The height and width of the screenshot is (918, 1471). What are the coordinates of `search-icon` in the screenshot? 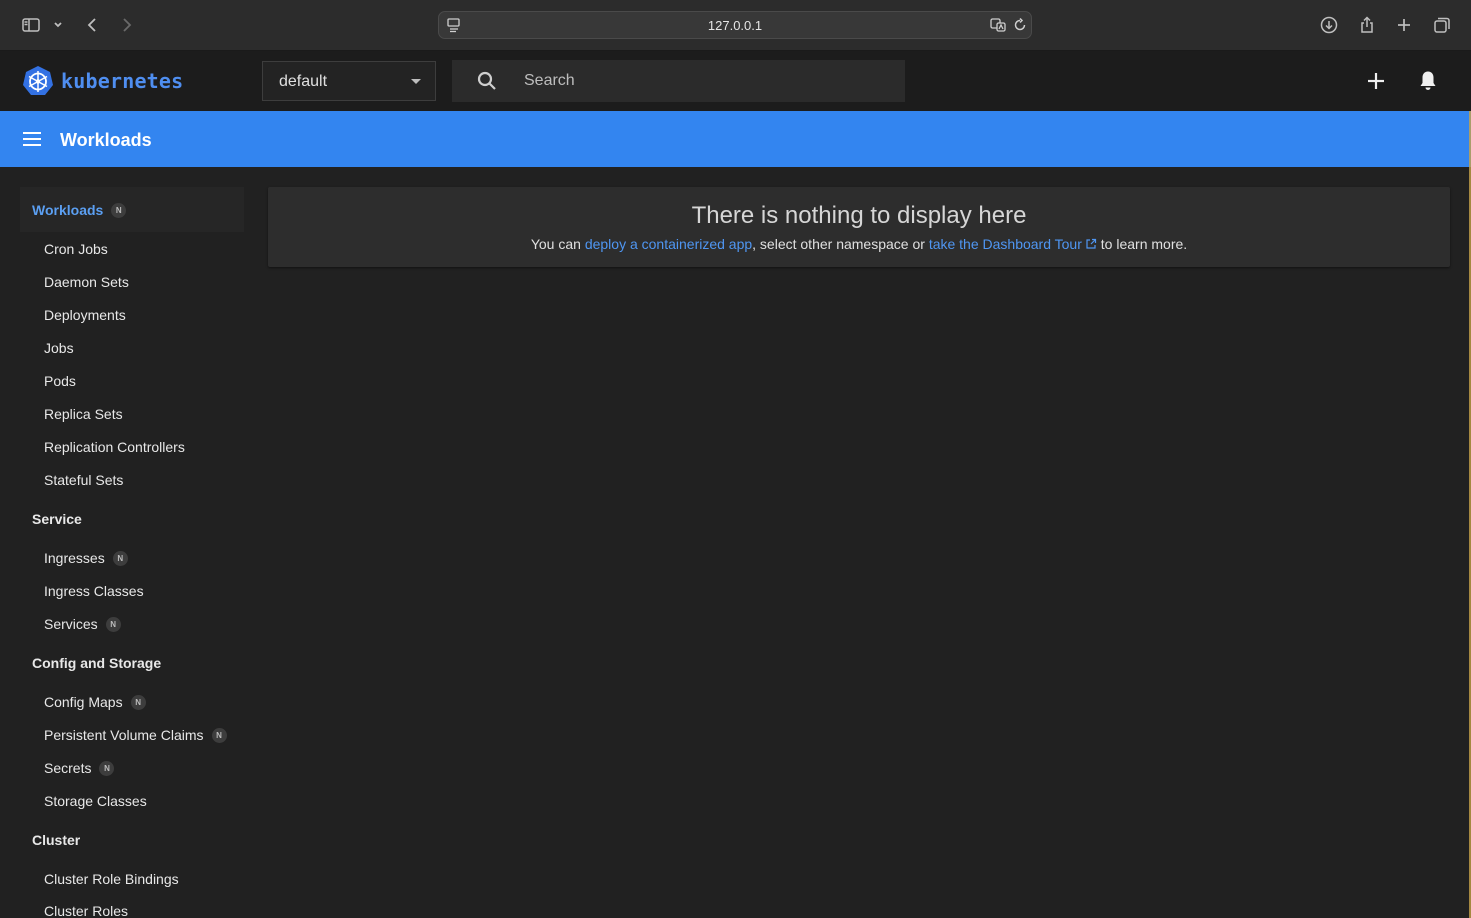 It's located at (487, 81).